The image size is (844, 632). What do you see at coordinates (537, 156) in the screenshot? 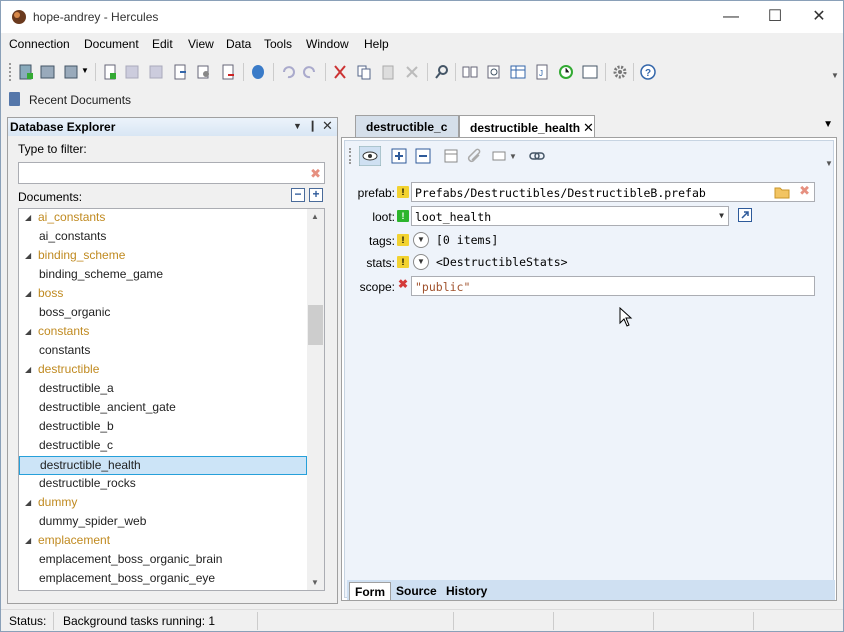
I see `link-icon` at bounding box center [537, 156].